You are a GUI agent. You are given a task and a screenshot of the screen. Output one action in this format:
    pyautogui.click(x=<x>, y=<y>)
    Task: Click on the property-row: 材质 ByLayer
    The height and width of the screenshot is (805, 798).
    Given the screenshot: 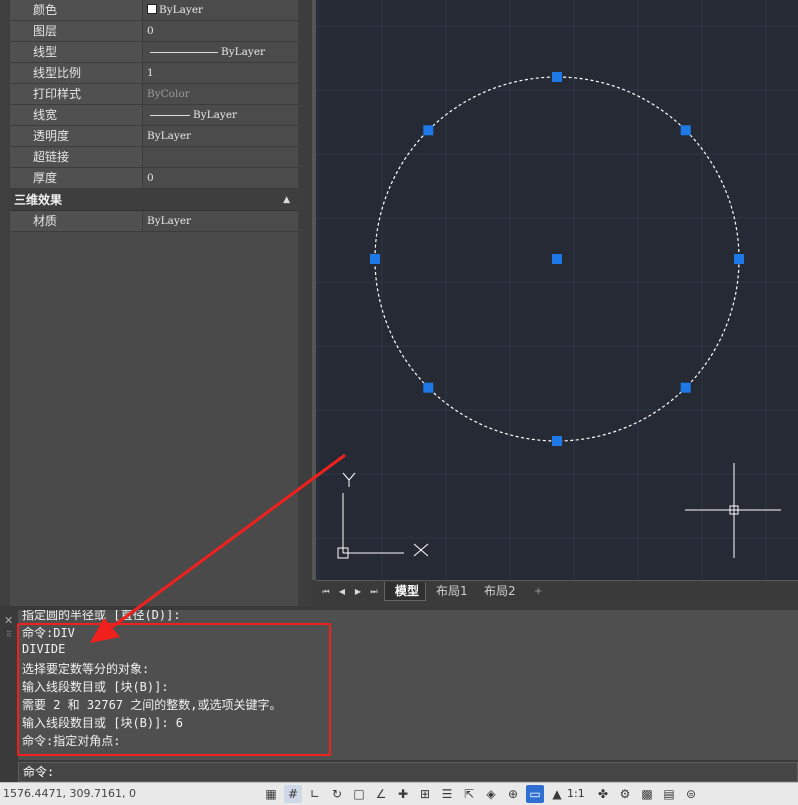 What is the action you would take?
    pyautogui.click(x=154, y=221)
    